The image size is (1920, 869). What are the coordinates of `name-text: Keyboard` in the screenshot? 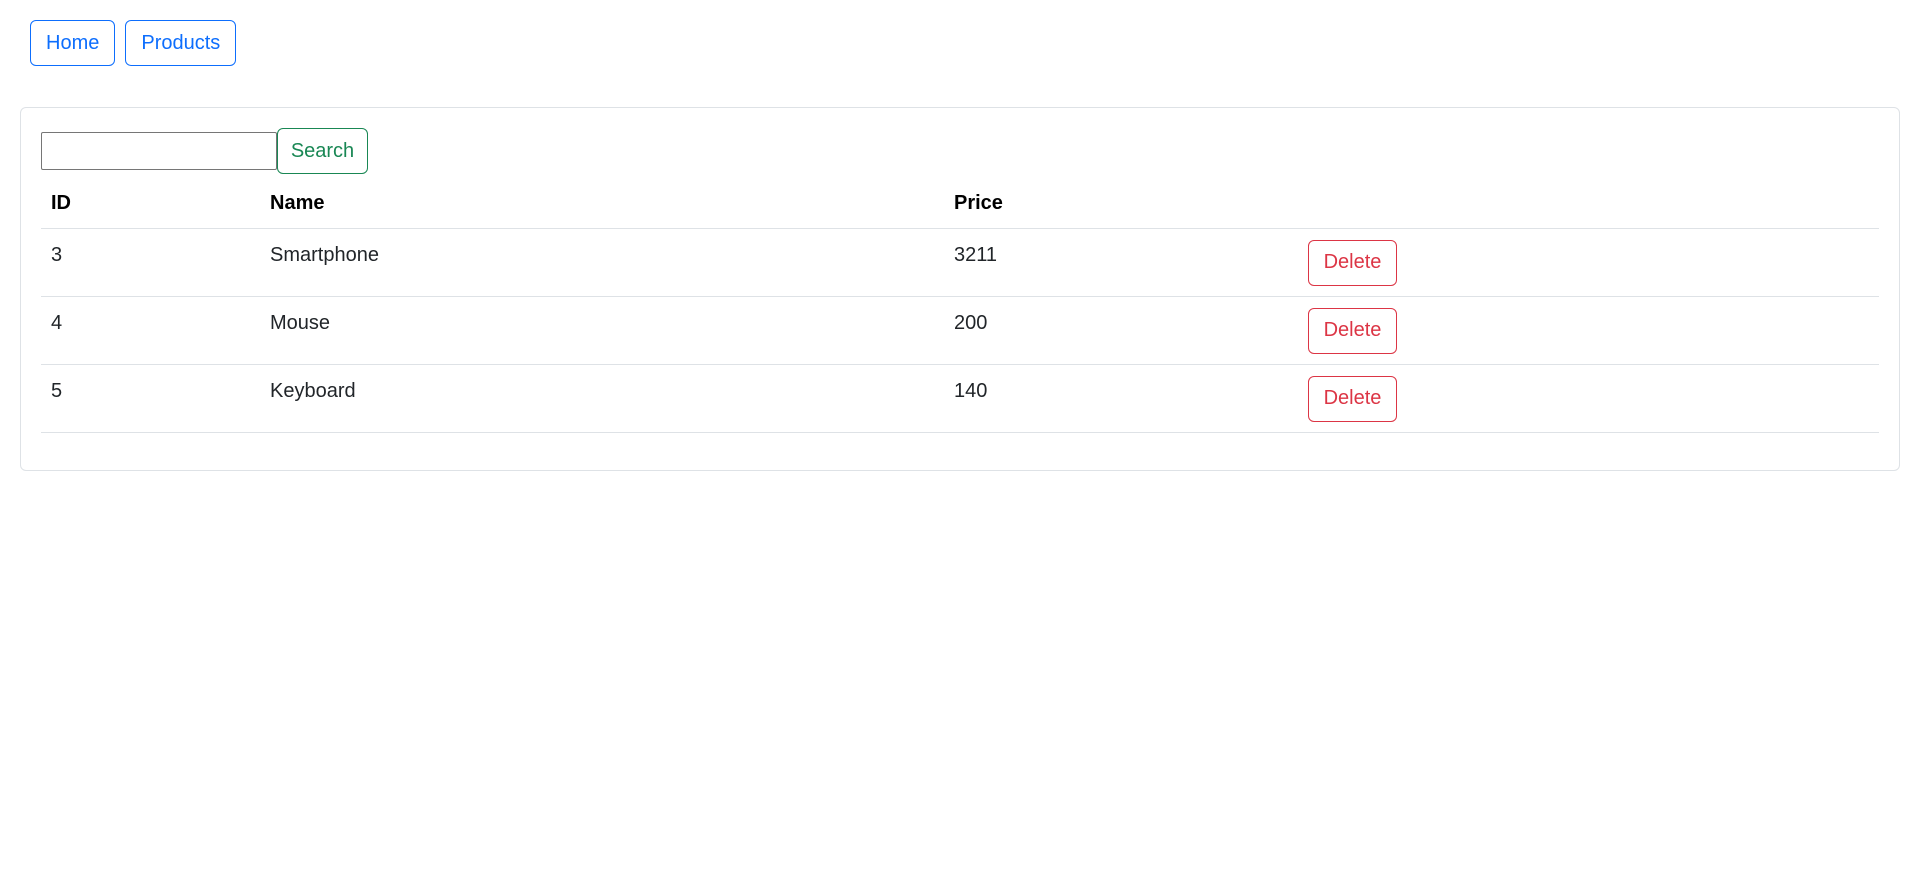 It's located at (313, 391).